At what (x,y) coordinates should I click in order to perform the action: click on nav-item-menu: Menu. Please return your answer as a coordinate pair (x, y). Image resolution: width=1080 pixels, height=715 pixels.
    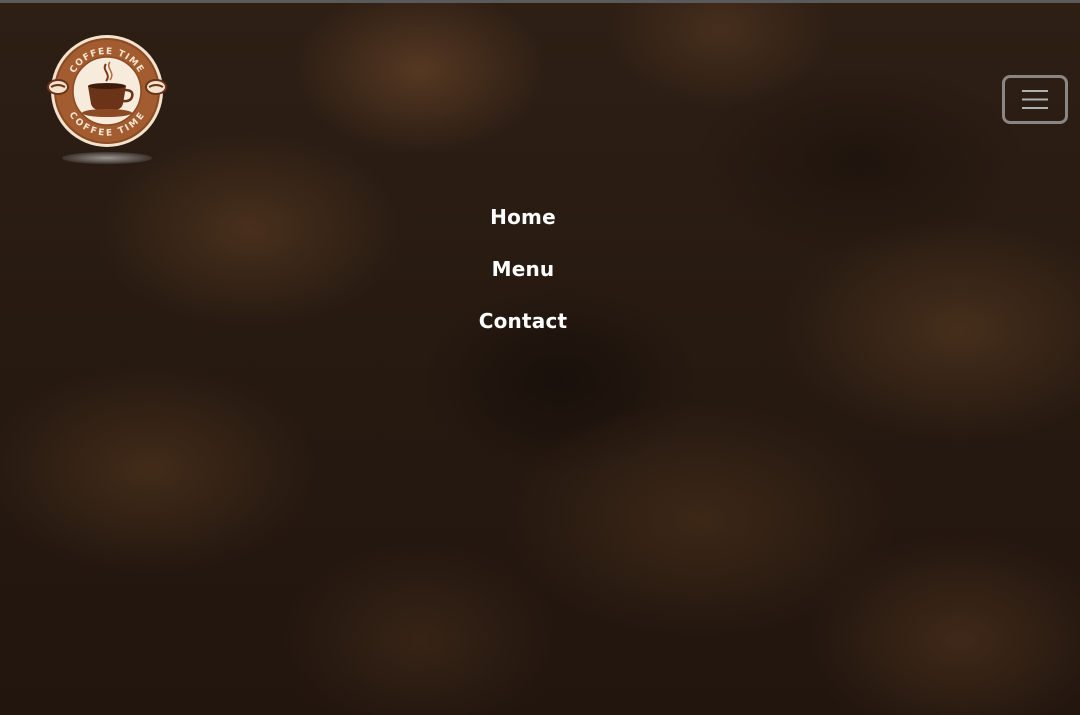
    Looking at the image, I should click on (523, 269).